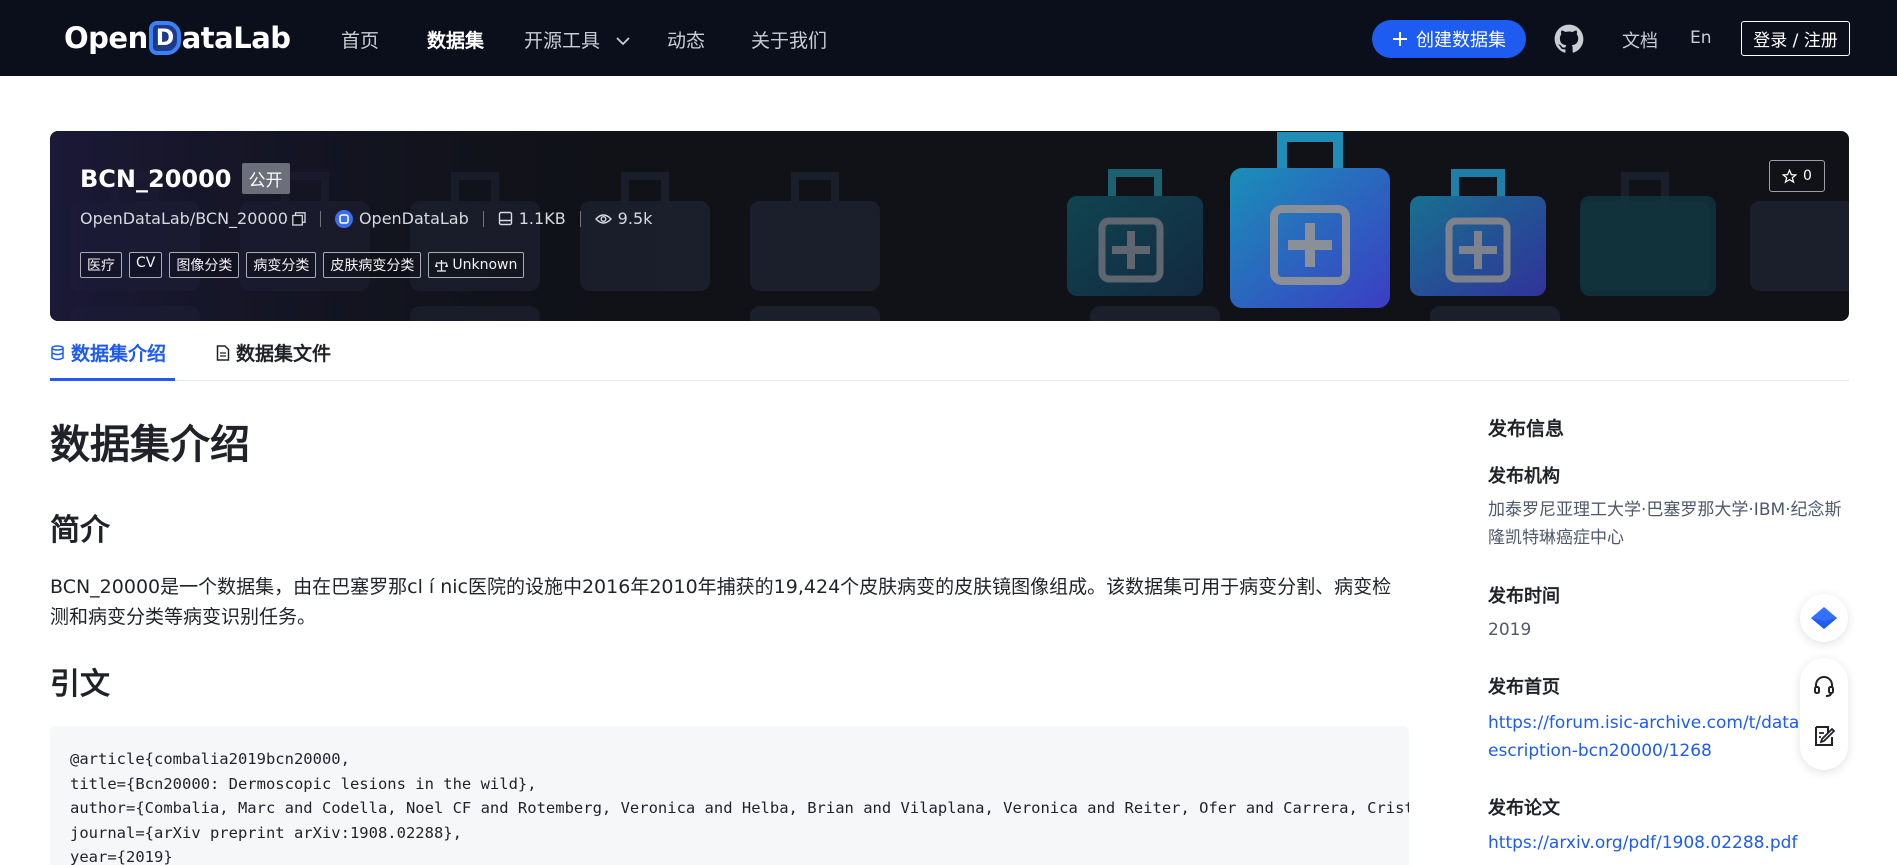 The height and width of the screenshot is (865, 1897). What do you see at coordinates (1524, 596) in the screenshot?
I see `publish-time-label: 发布时间` at bounding box center [1524, 596].